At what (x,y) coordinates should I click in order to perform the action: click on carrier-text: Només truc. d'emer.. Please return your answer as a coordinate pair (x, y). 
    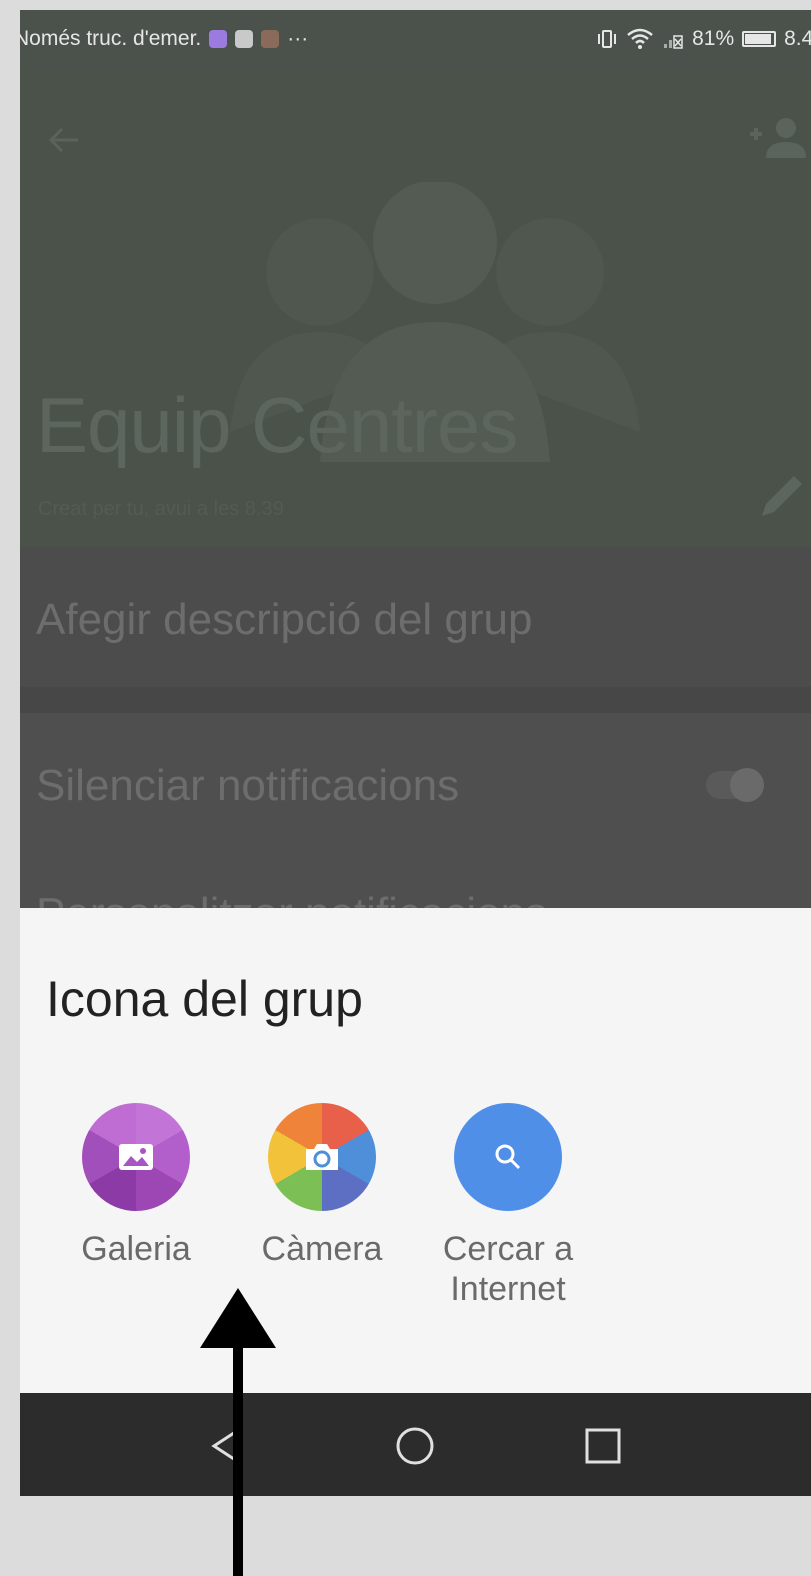
    Looking at the image, I should click on (111, 38).